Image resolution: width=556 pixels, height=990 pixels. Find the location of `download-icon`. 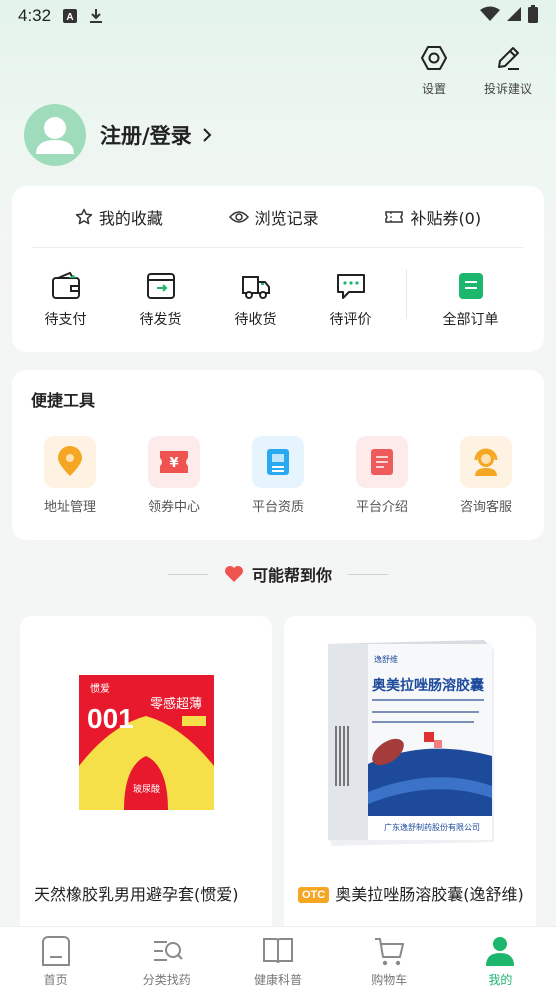

download-icon is located at coordinates (96, 16).